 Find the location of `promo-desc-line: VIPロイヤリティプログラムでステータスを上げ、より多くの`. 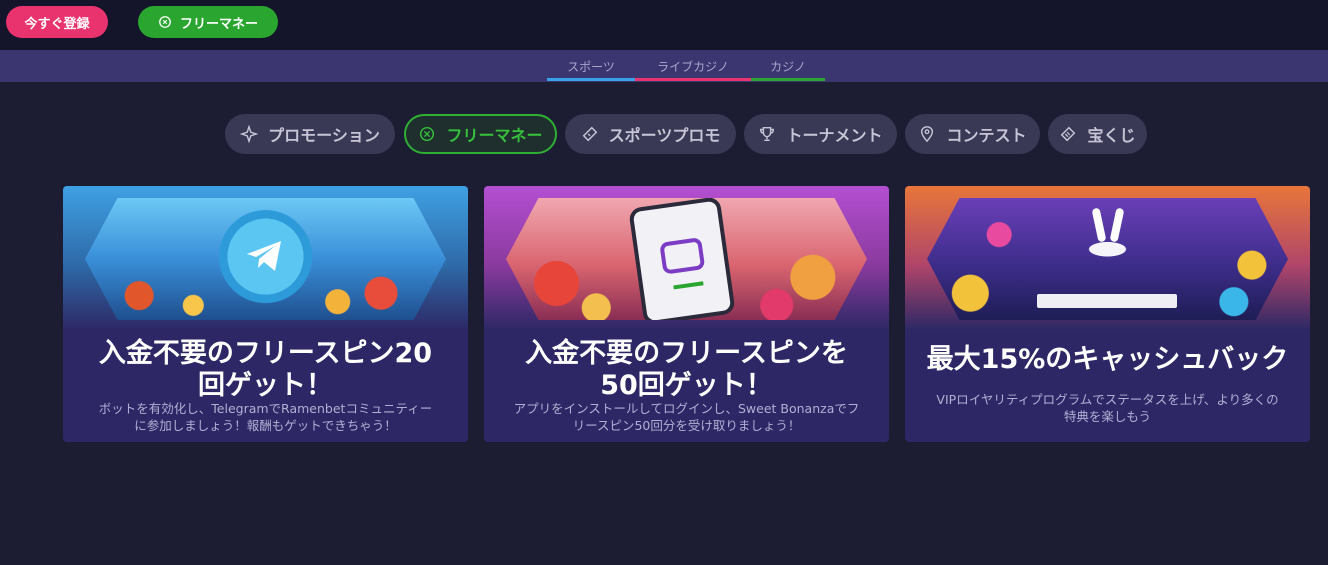

promo-desc-line: VIPロイヤリティプログラムでステータスを上げ、より多くの is located at coordinates (1107, 399).